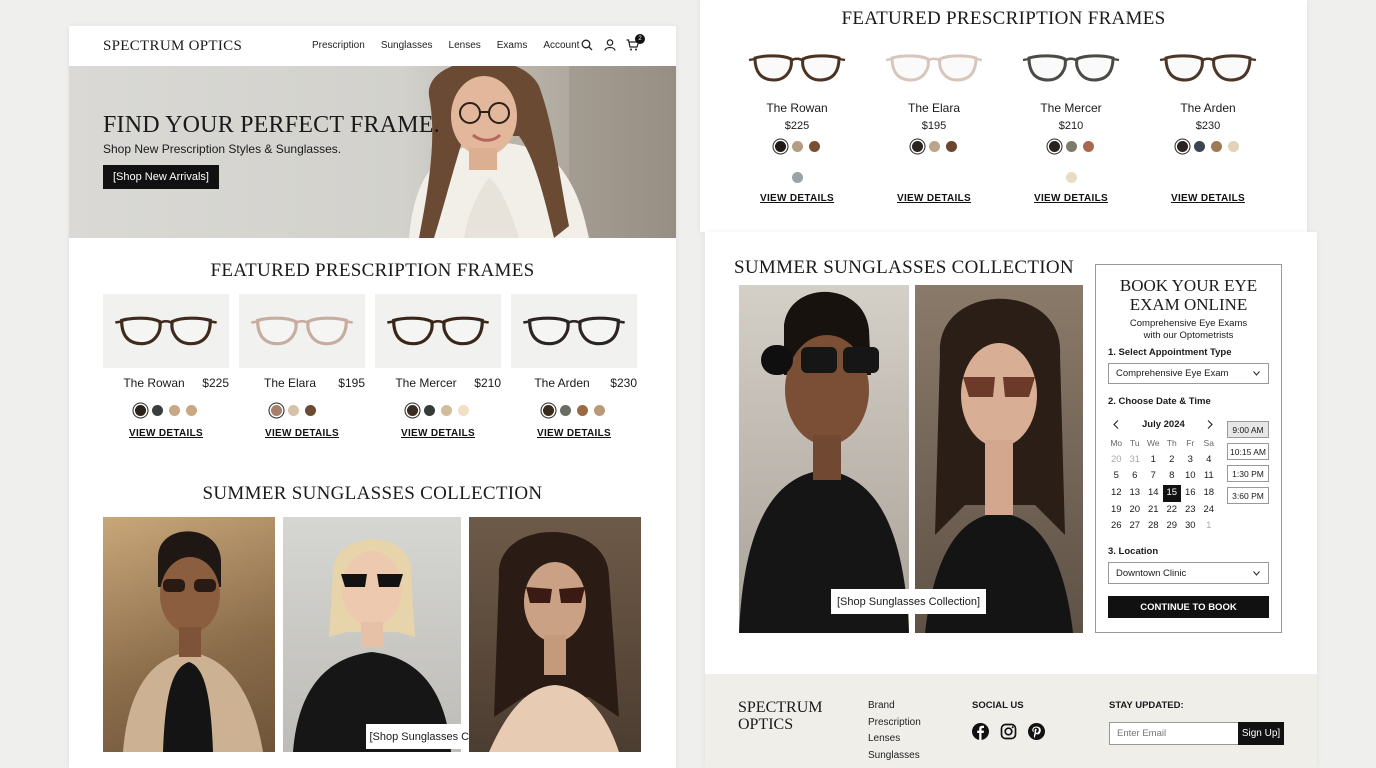 The width and height of the screenshot is (1376, 768). I want to click on time-slot: 9:00 AM, so click(1248, 429).